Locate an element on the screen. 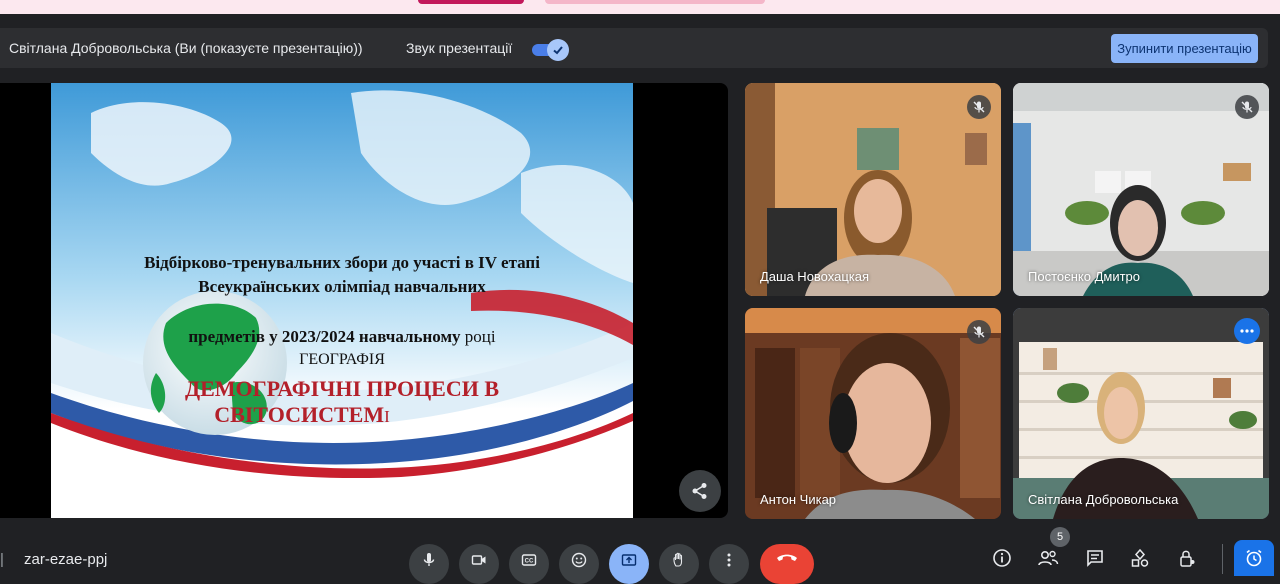 This screenshot has height=584, width=1280. participant-tile: Даша Новохацкая is located at coordinates (873, 189).